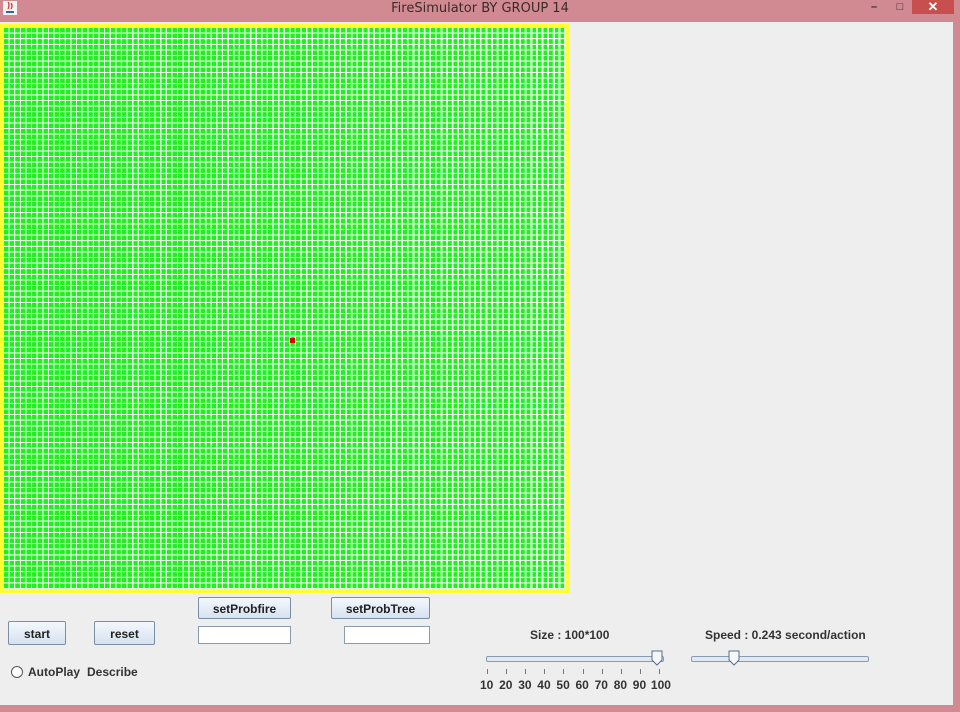 The width and height of the screenshot is (960, 712). I want to click on autoplay-radio, so click(17, 672).